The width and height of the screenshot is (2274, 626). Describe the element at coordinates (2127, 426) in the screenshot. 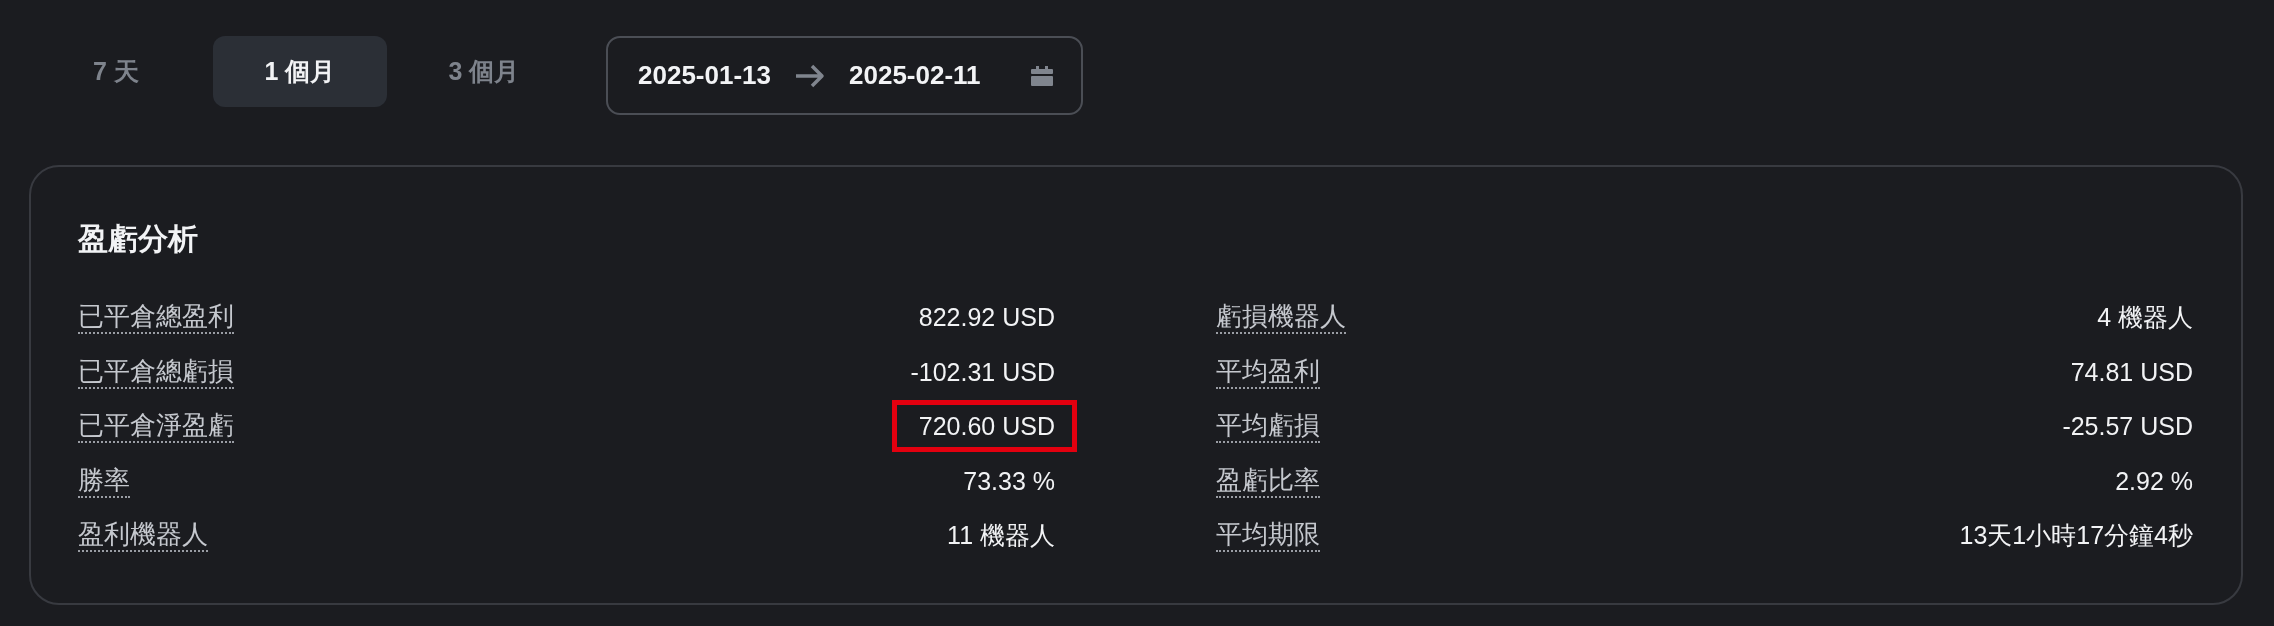

I see `stat-value: -25.57 USD` at that location.